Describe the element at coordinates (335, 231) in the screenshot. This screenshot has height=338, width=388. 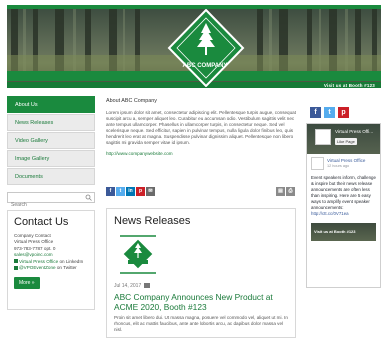
I see `post-image-text: Visit us at Booth #123` at that location.